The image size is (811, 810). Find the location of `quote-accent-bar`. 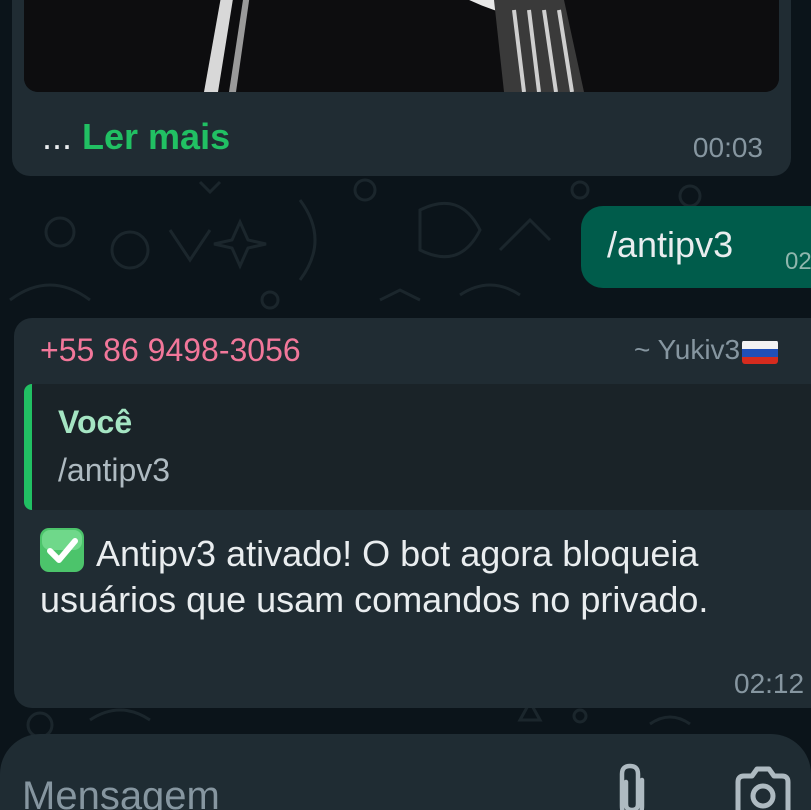

quote-accent-bar is located at coordinates (28, 447).